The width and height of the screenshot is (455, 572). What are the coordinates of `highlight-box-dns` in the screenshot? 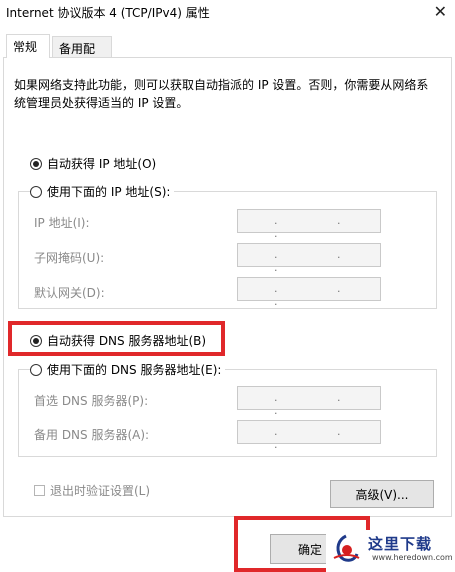 It's located at (116, 338).